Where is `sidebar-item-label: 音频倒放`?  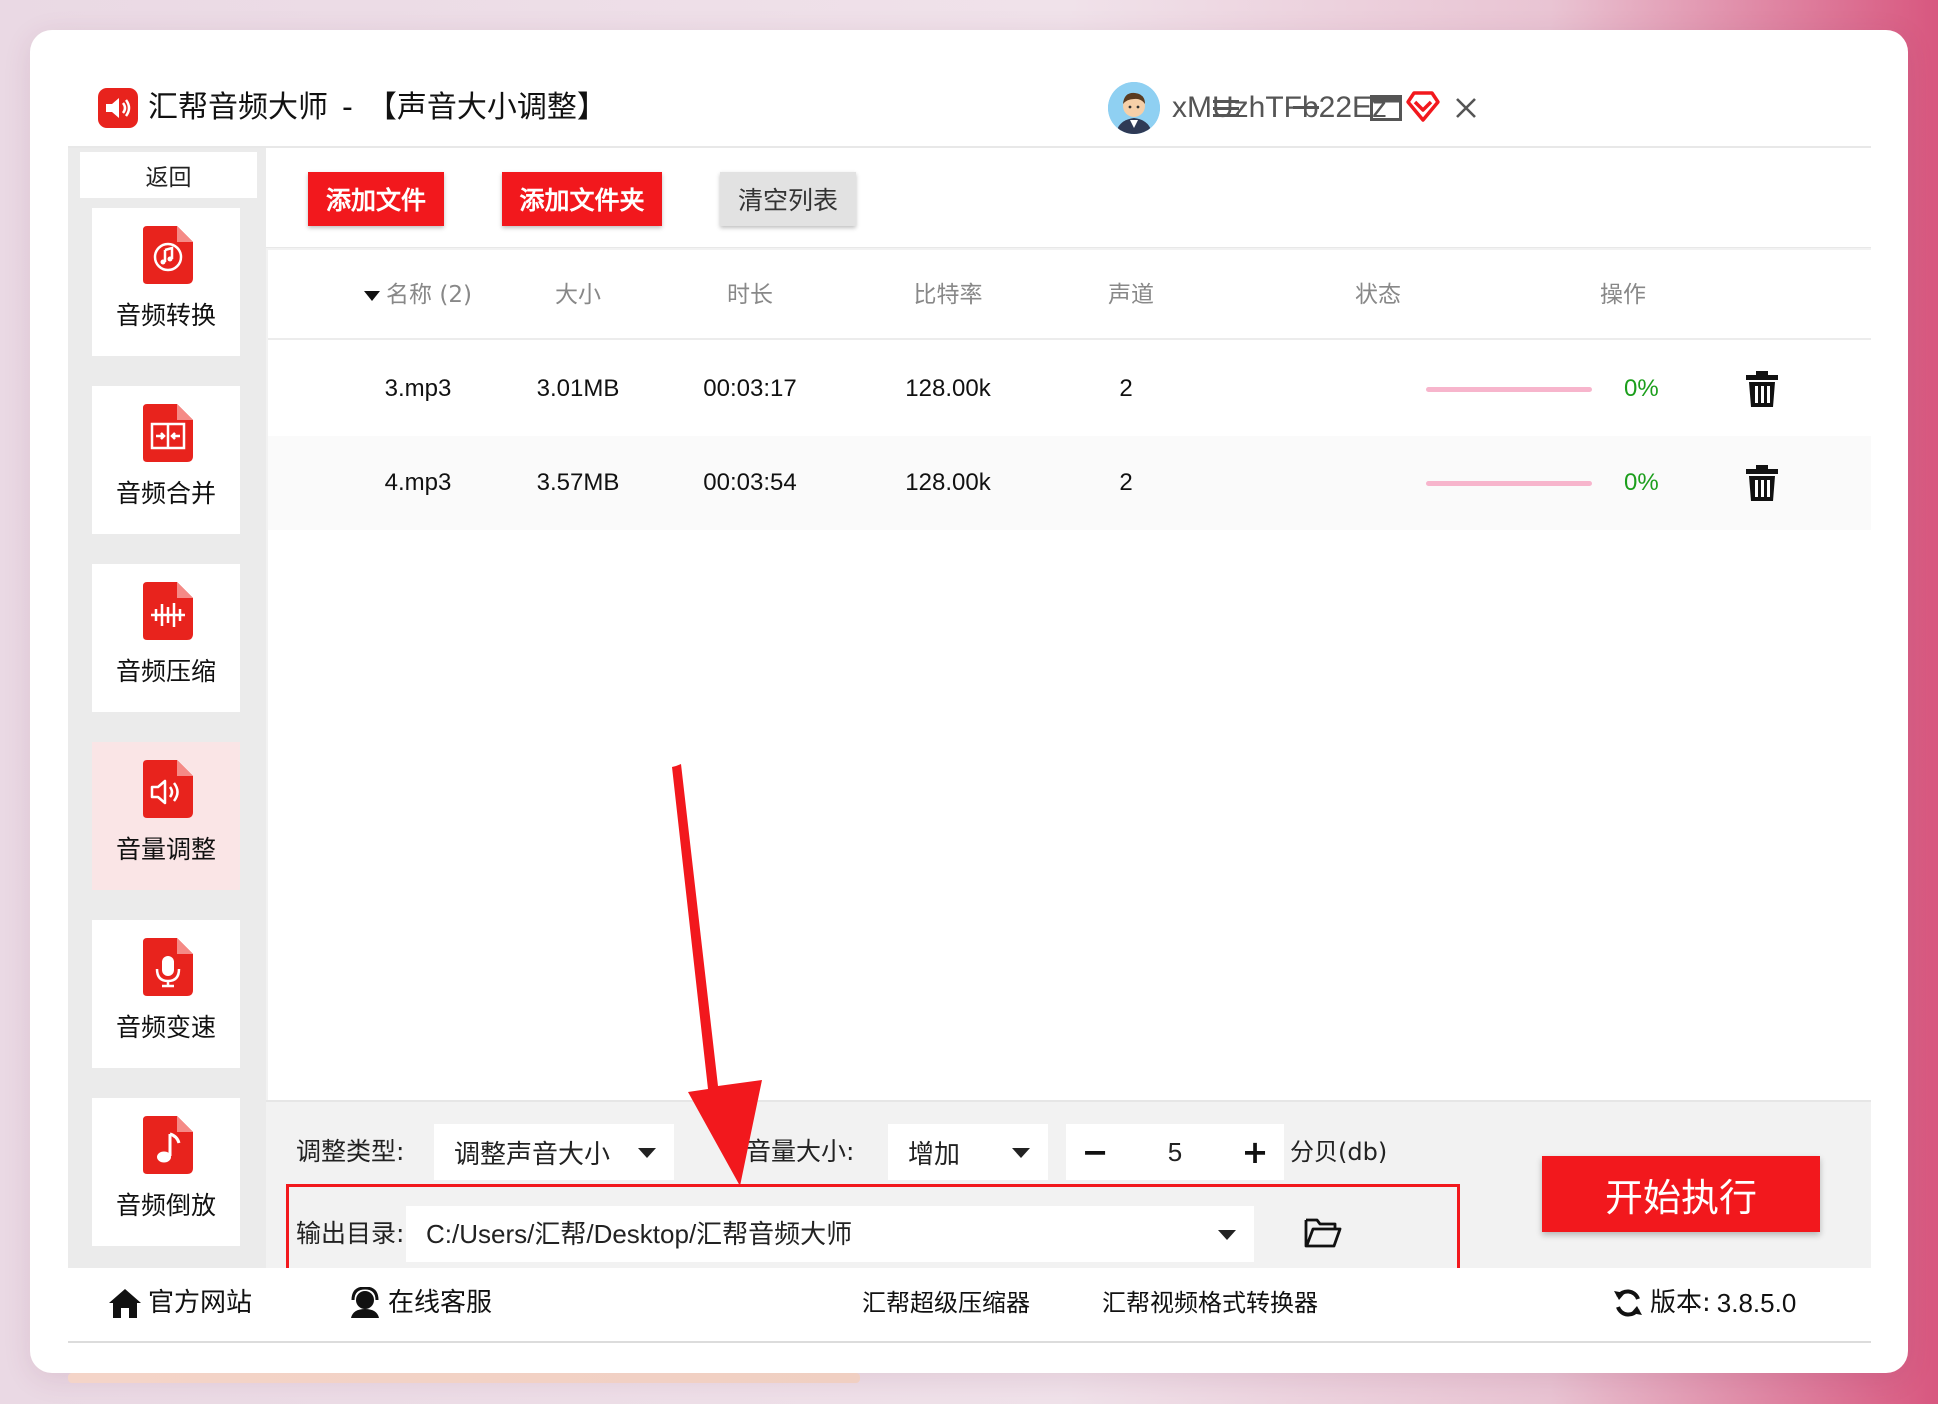
sidebar-item-label: 音频倒放 is located at coordinates (165, 1205).